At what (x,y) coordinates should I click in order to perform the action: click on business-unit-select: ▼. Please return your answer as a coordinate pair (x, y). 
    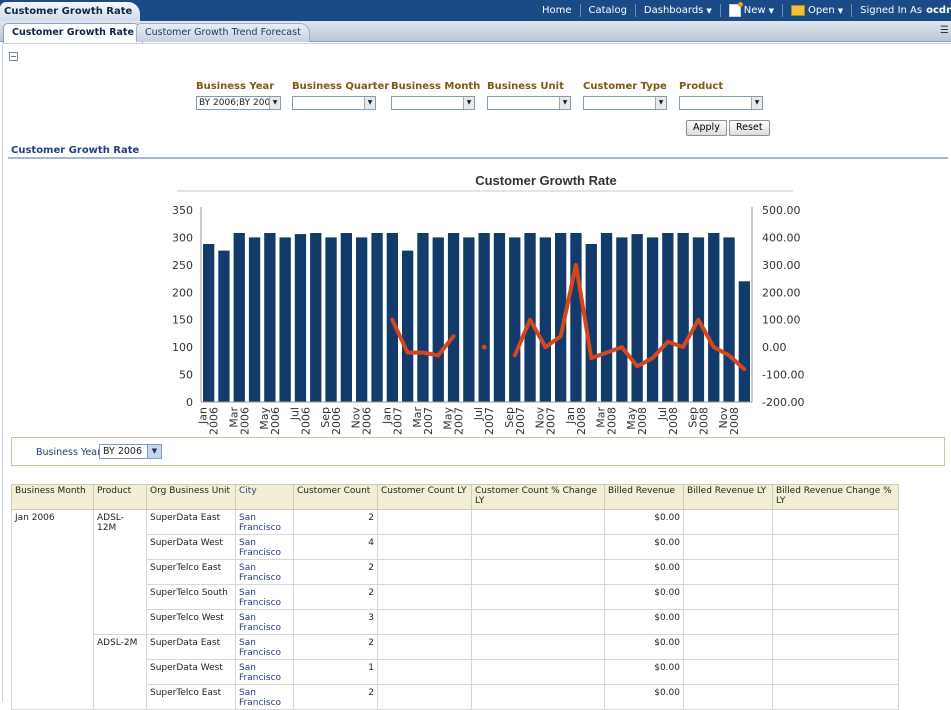
    Looking at the image, I should click on (529, 103).